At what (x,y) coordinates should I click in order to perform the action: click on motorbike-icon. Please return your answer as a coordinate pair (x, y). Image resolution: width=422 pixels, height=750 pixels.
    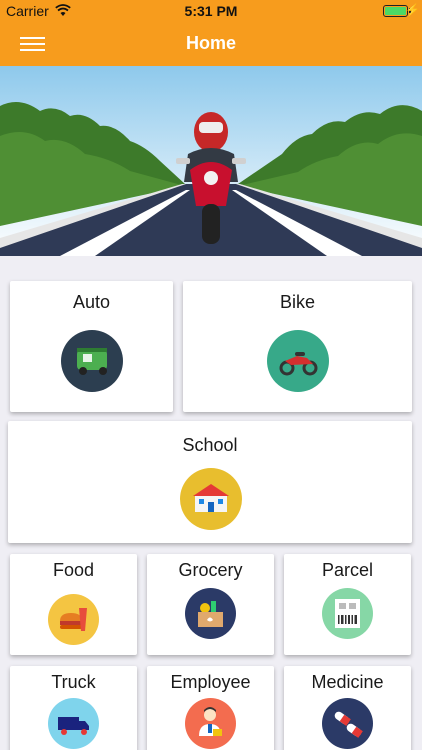
    Looking at the image, I should click on (298, 361).